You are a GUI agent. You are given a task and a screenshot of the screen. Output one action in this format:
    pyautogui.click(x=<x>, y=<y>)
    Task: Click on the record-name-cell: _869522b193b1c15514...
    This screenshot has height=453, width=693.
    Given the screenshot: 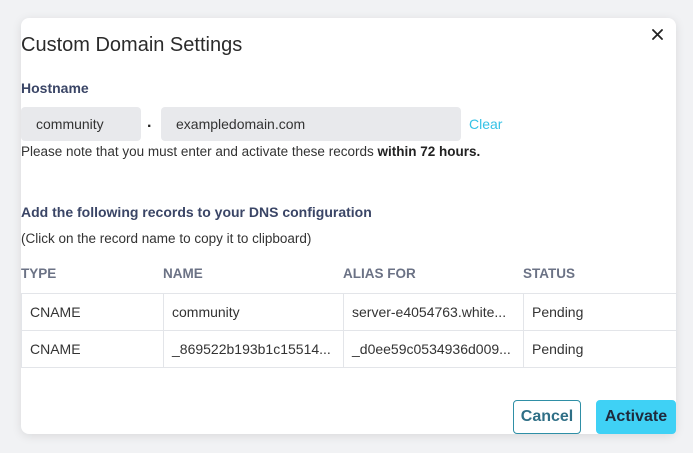 What is the action you would take?
    pyautogui.click(x=253, y=349)
    